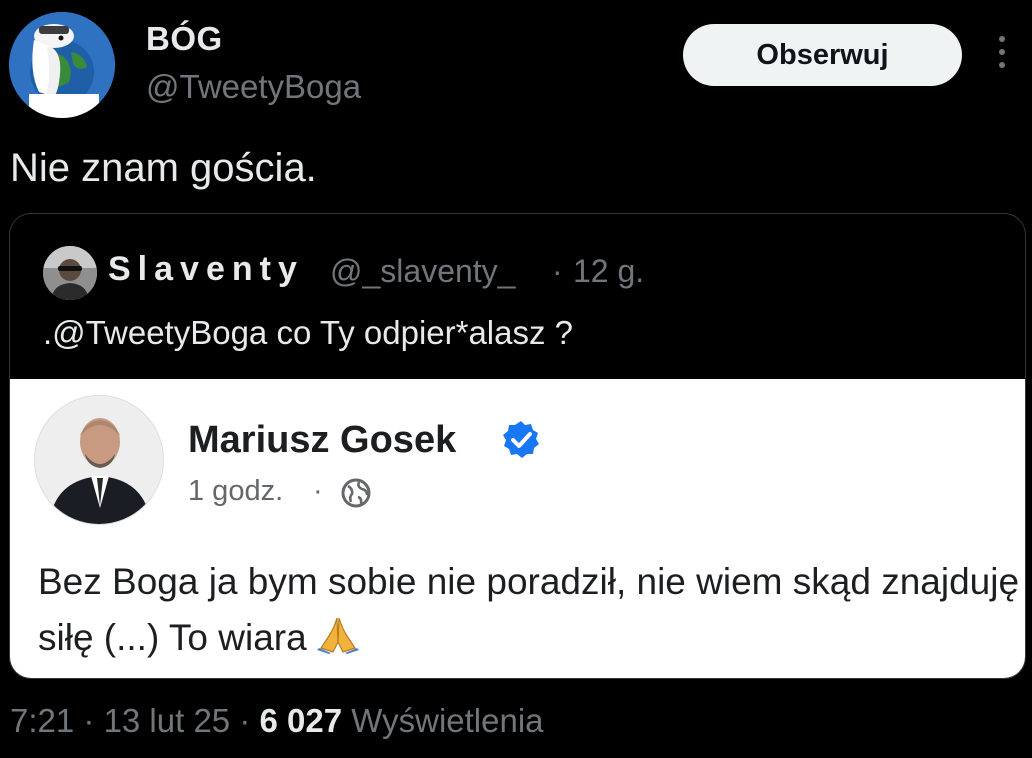 Image resolution: width=1032 pixels, height=758 pixels. Describe the element at coordinates (337, 635) in the screenshot. I see `praying-hands-icon` at that location.